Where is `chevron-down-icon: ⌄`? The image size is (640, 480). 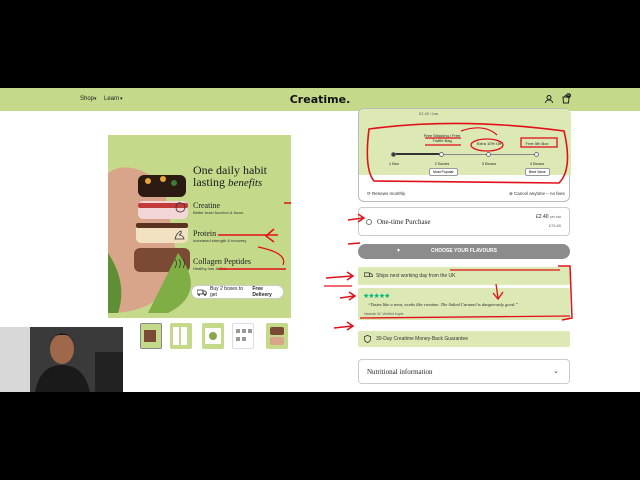
chevron-down-icon: ⌄ is located at coordinates (556, 371).